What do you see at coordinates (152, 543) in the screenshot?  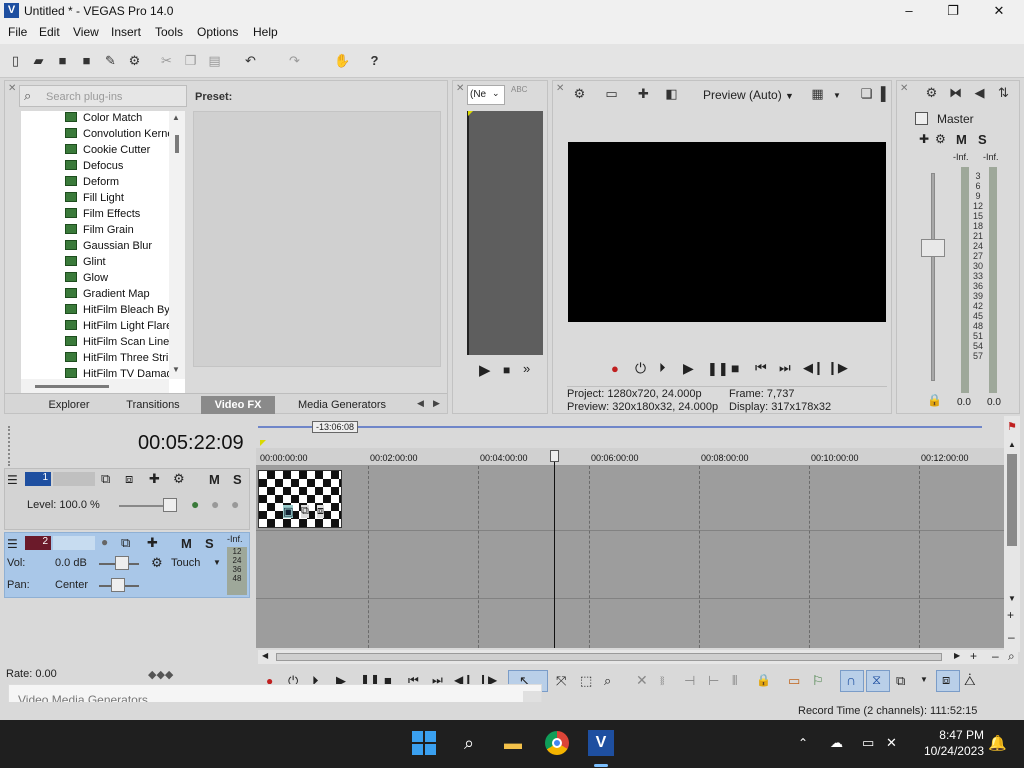 I see `track-motion-icon: ✚` at bounding box center [152, 543].